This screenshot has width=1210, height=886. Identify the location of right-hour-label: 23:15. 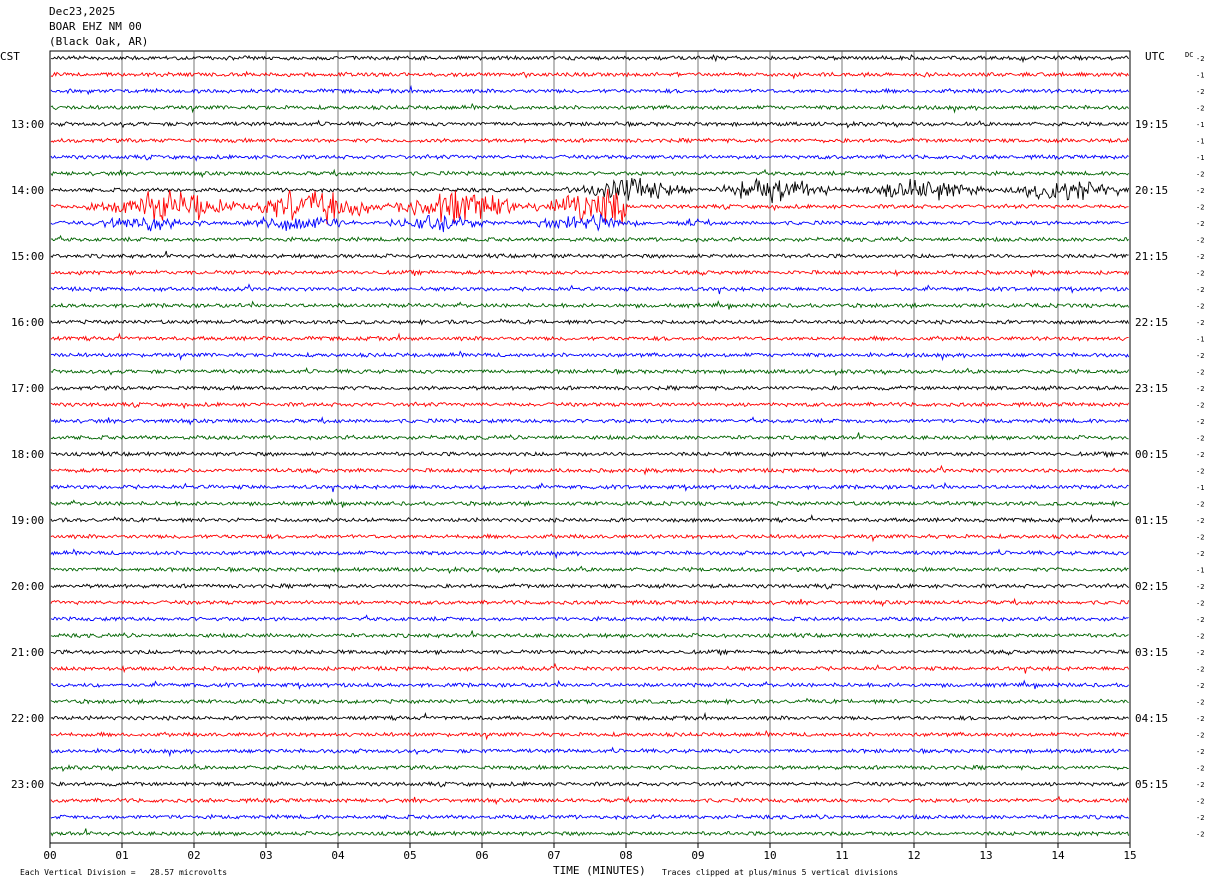
(1151, 388).